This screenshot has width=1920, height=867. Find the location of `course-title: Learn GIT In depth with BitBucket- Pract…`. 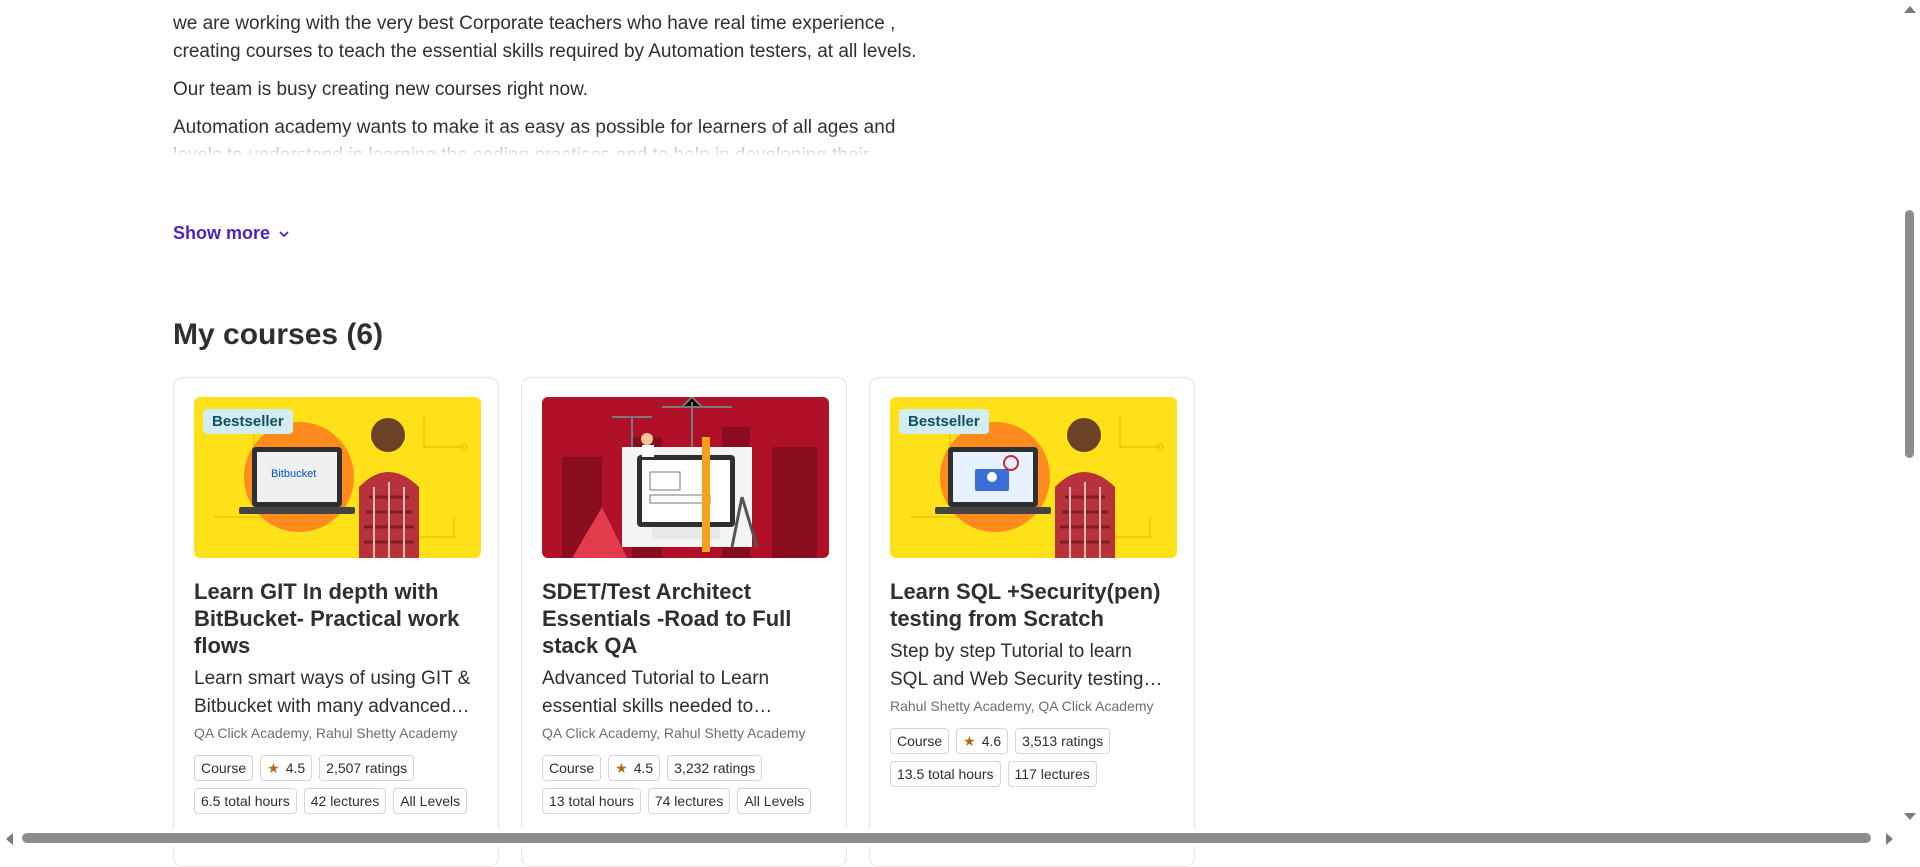

course-title: Learn GIT In depth with BitBucket- Pract… is located at coordinates (336, 618).